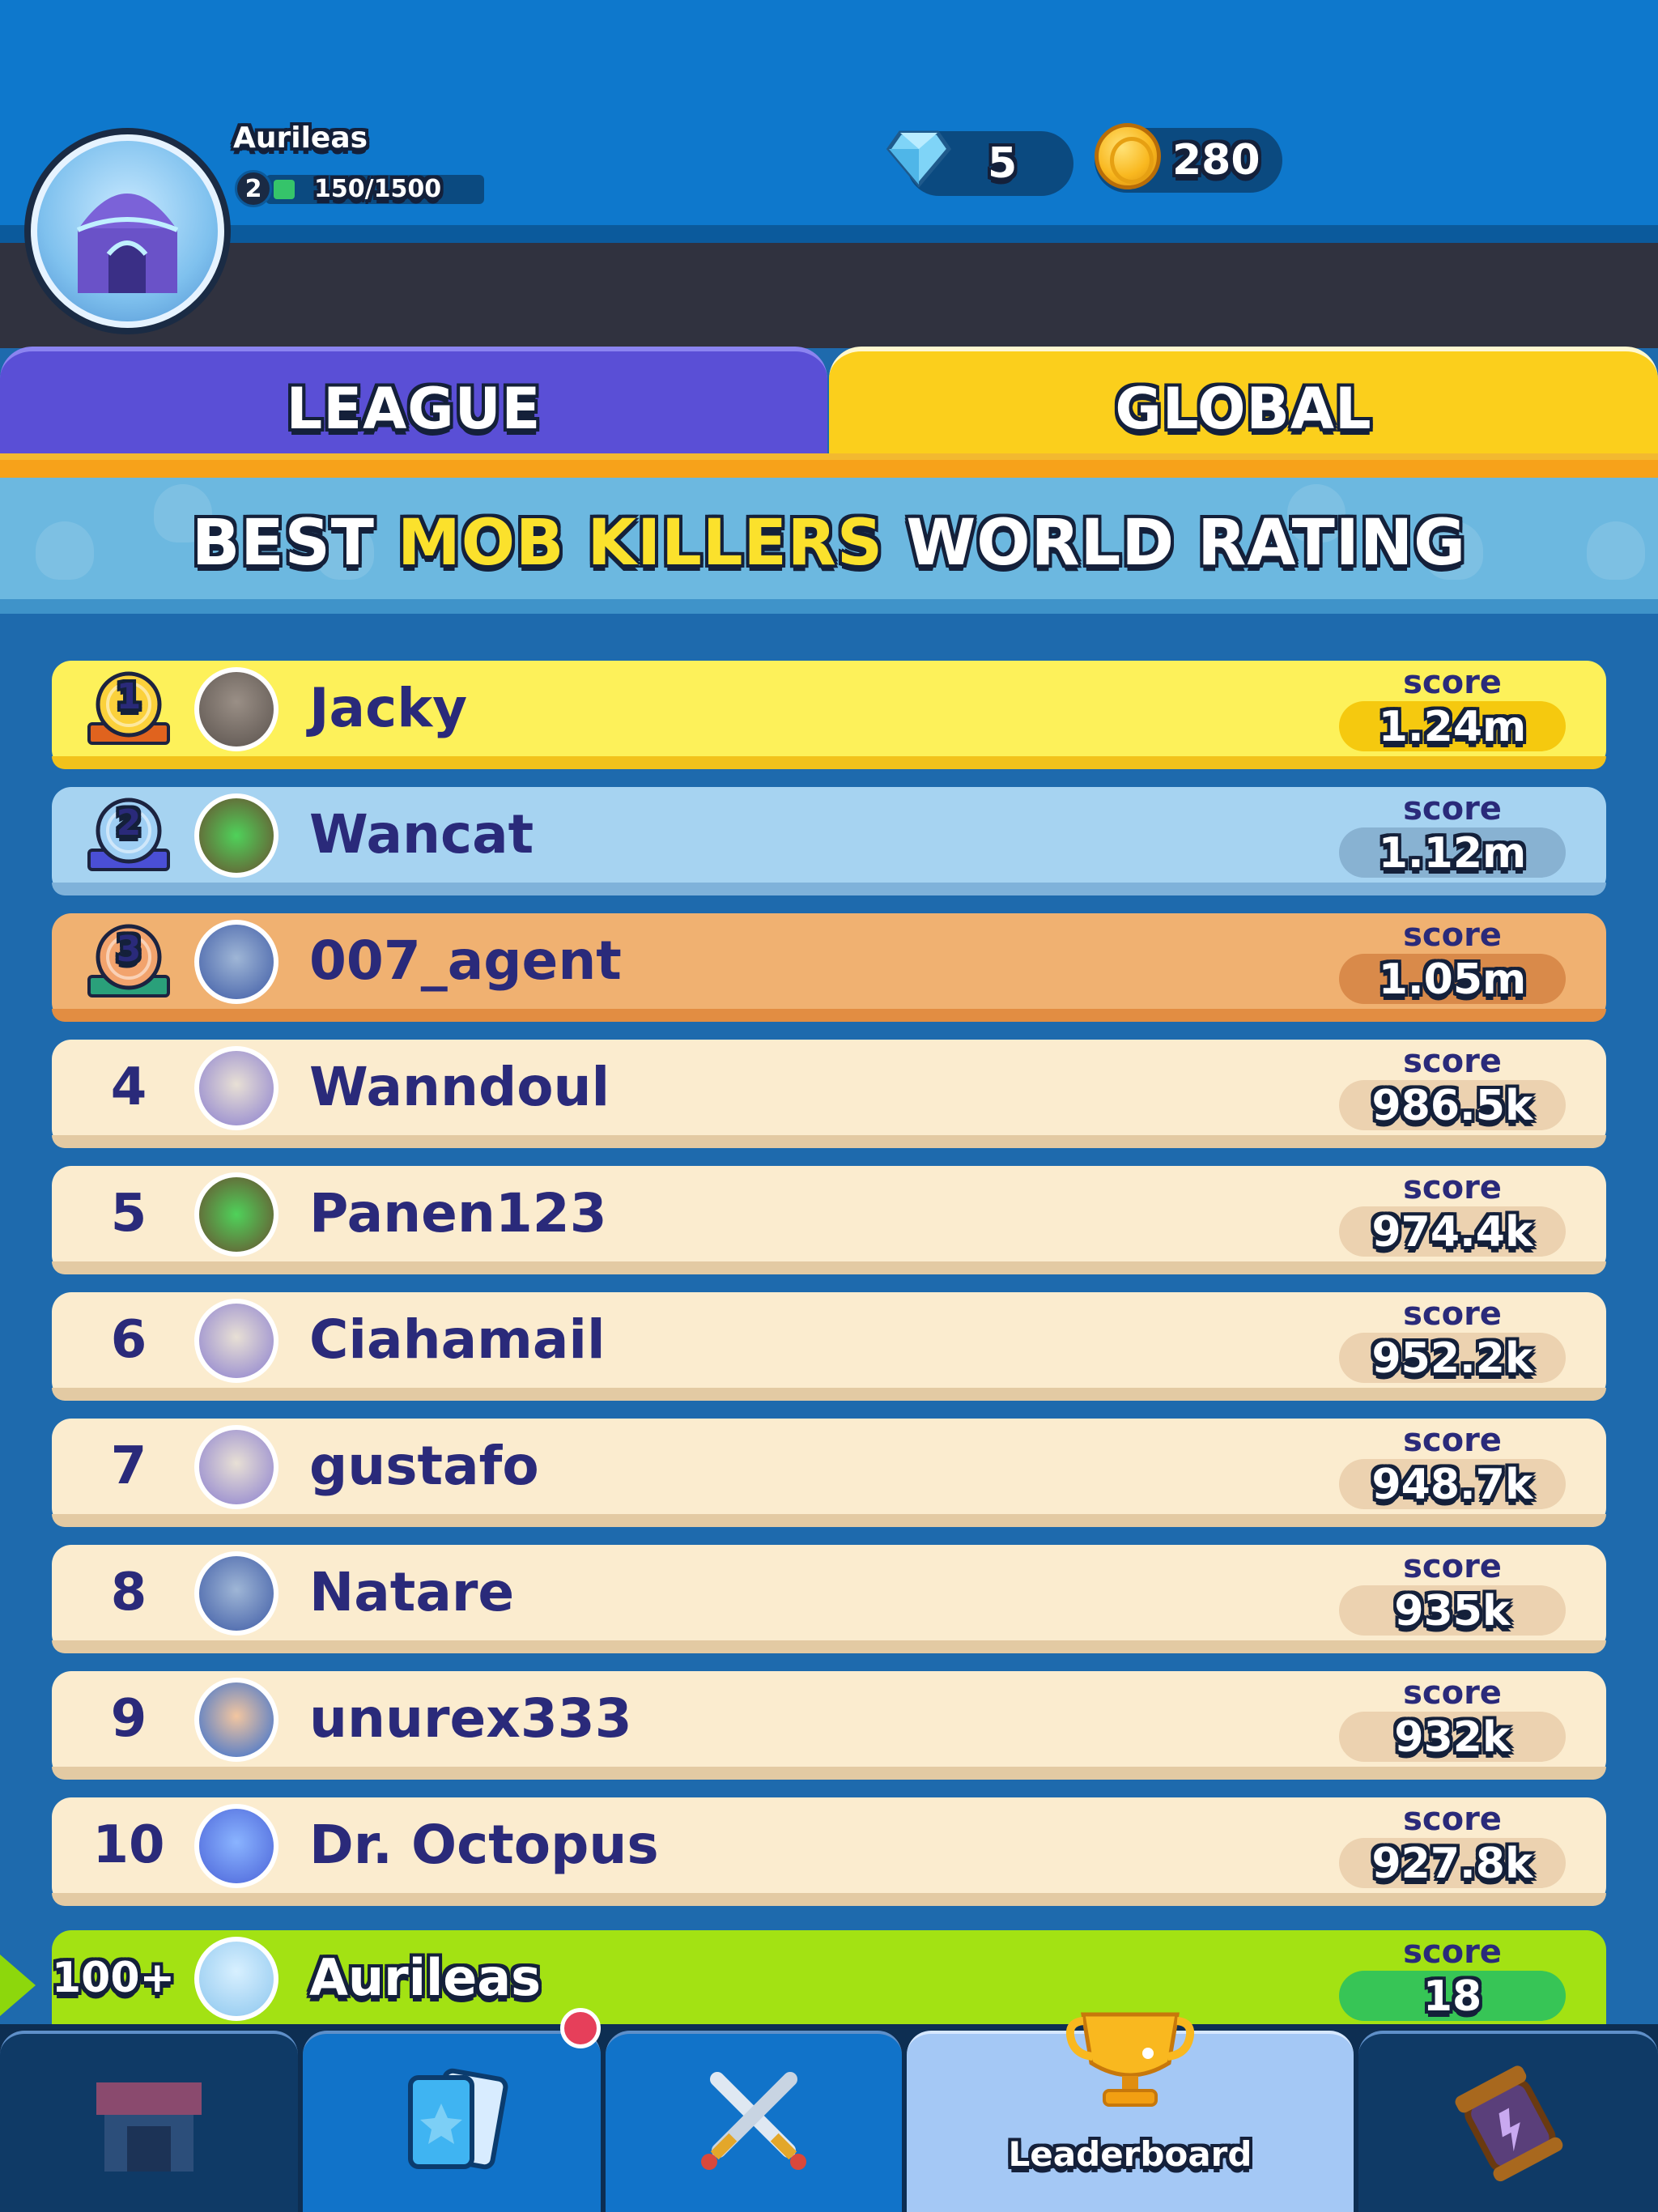  What do you see at coordinates (149, 2127) in the screenshot?
I see `shop-icon` at bounding box center [149, 2127].